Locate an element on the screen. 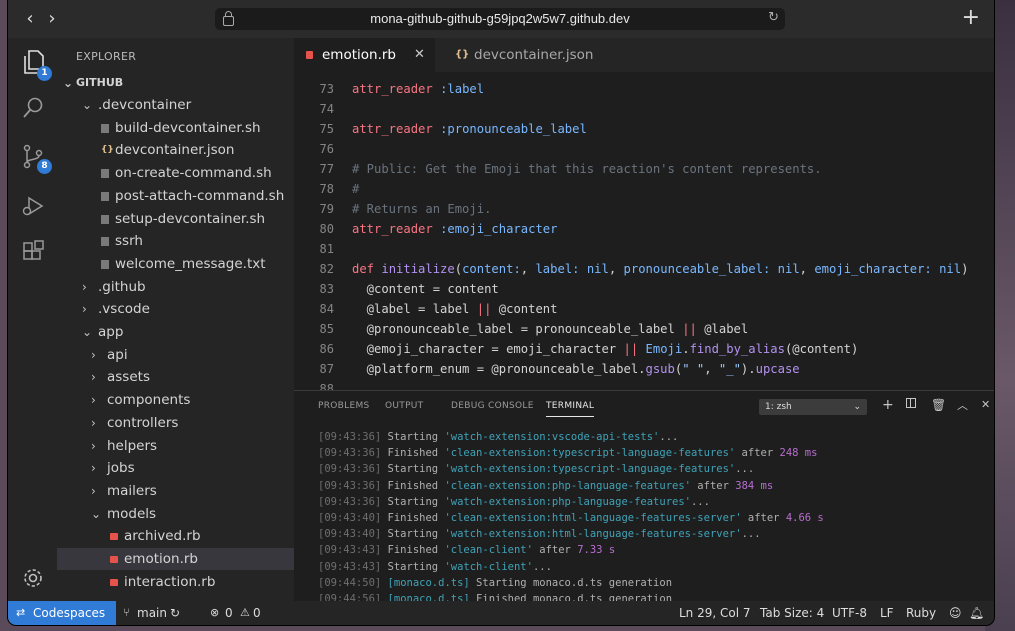  sync-icon: ↻ is located at coordinates (175, 613).